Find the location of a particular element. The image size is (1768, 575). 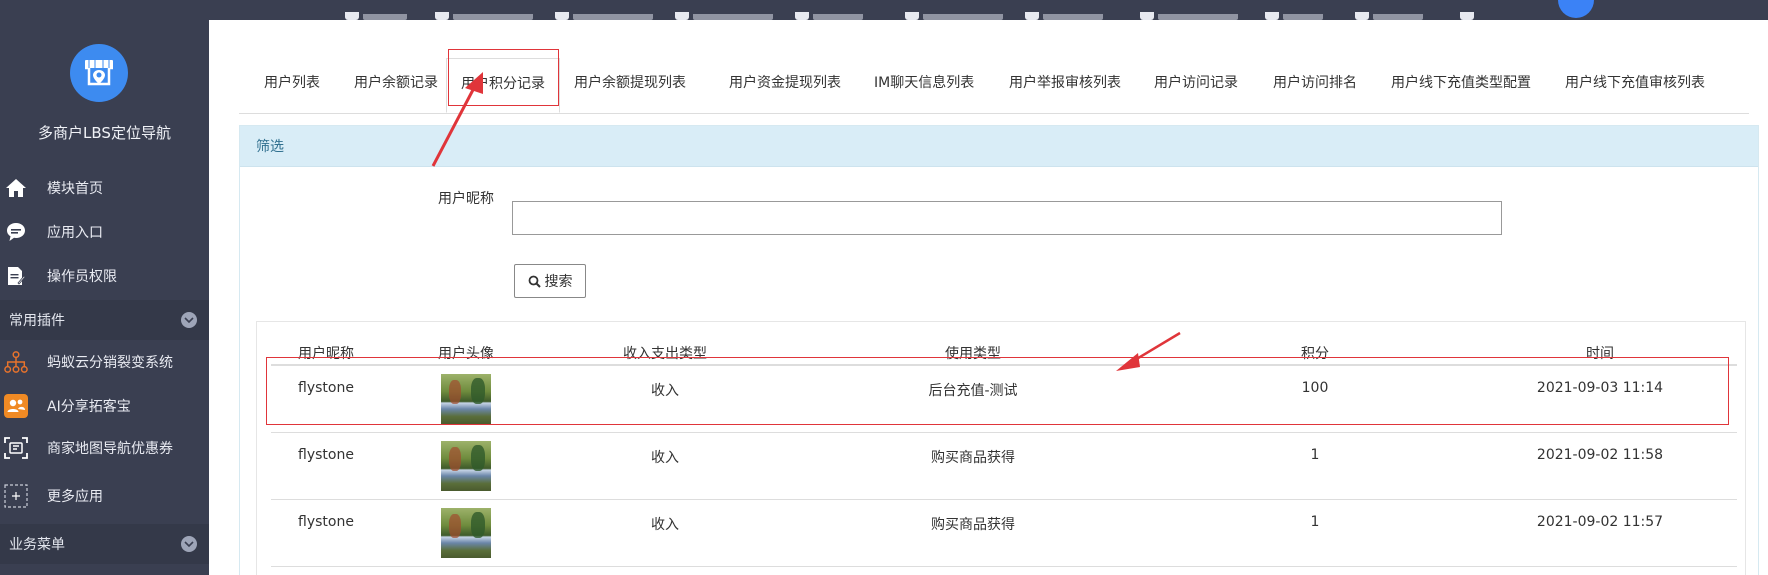

tab-balance-withdrawal: 用户余额提现列表 is located at coordinates (630, 82).